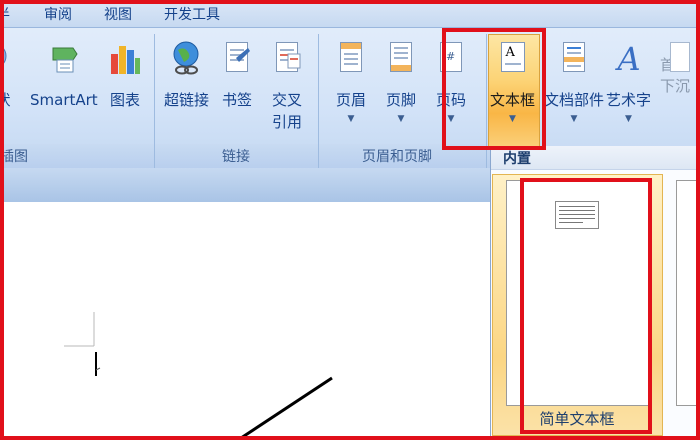 The width and height of the screenshot is (700, 440). I want to click on group-label-links: 链接, so click(236, 157).